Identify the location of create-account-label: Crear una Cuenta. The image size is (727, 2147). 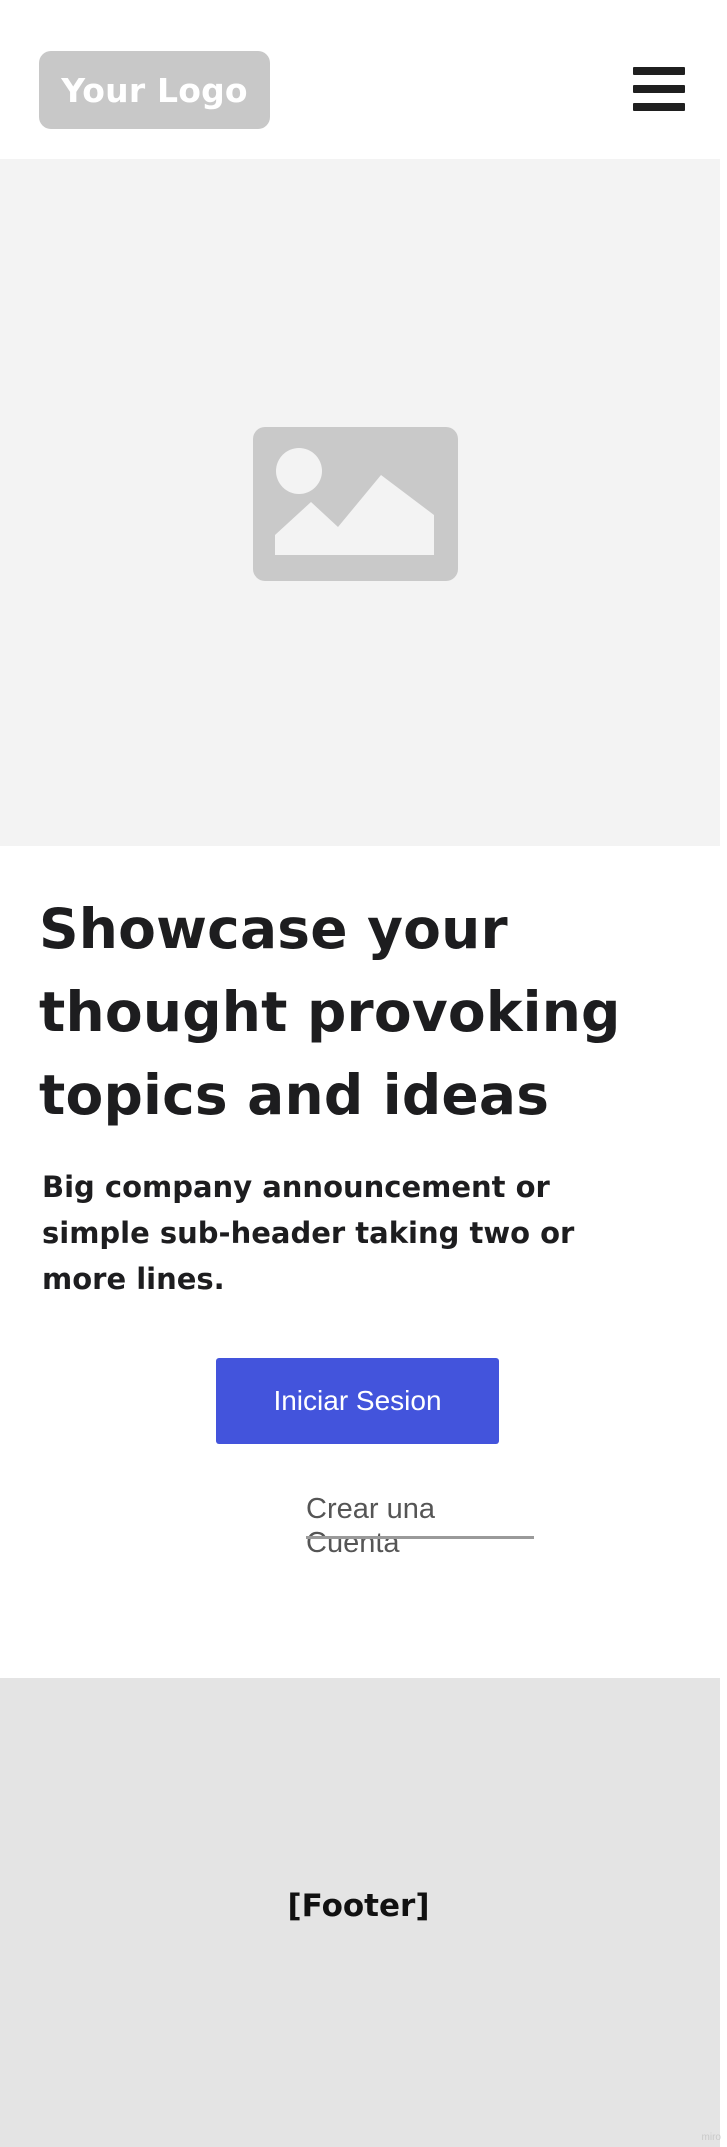
(370, 1526).